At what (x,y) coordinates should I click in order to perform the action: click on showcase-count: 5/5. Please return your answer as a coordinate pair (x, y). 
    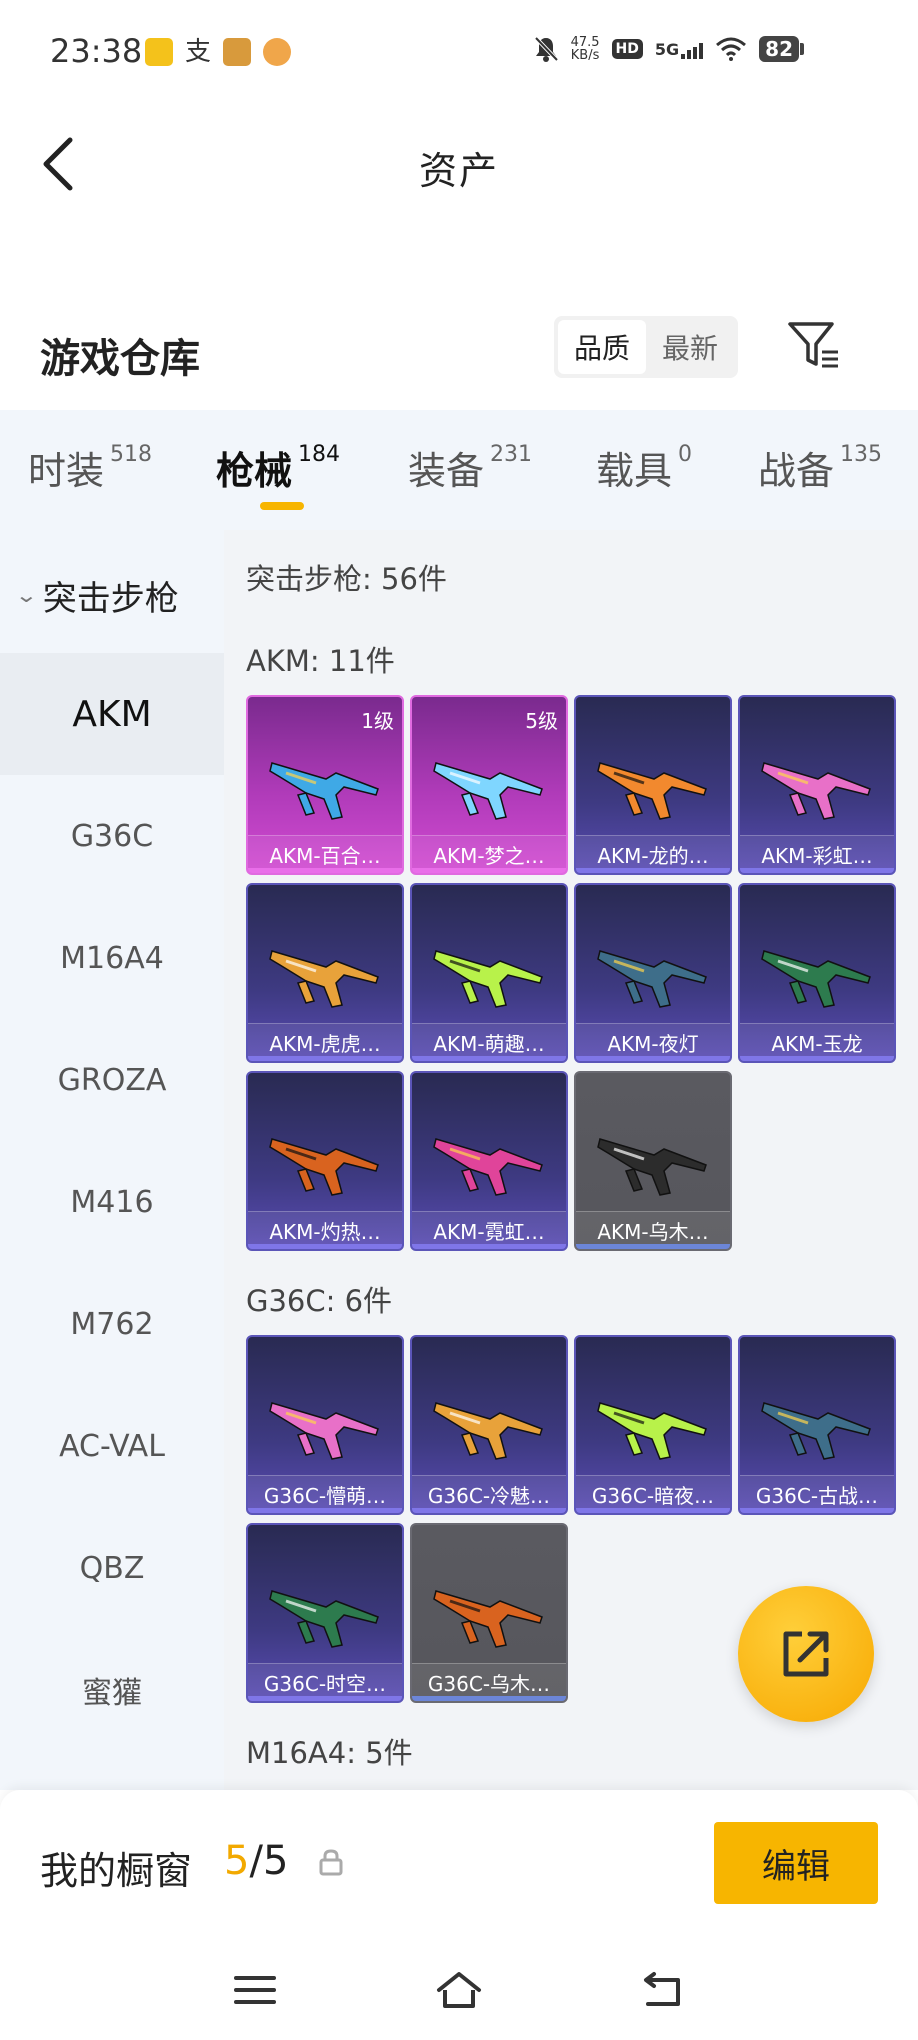
    Looking at the image, I should click on (256, 1861).